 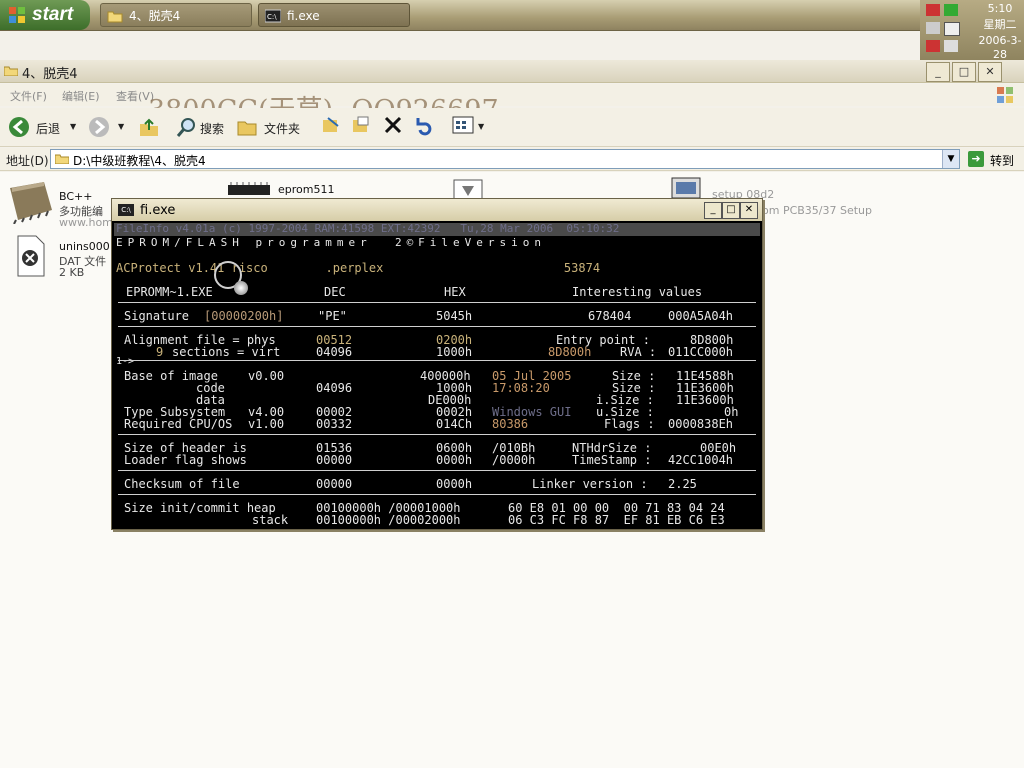 I want to click on col-hex: HEX, so click(x=455, y=292).